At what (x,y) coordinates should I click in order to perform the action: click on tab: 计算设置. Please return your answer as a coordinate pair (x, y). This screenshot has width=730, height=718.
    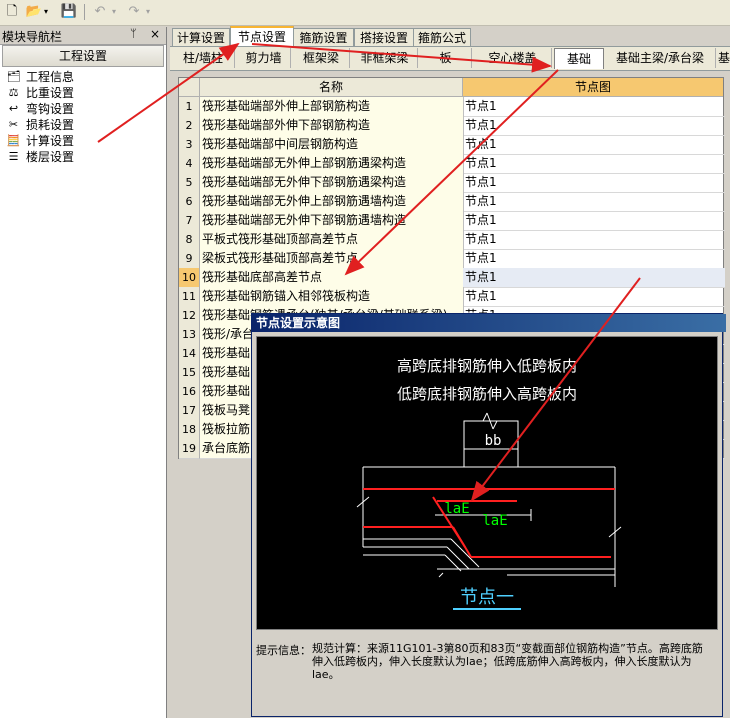
    Looking at the image, I should click on (201, 37).